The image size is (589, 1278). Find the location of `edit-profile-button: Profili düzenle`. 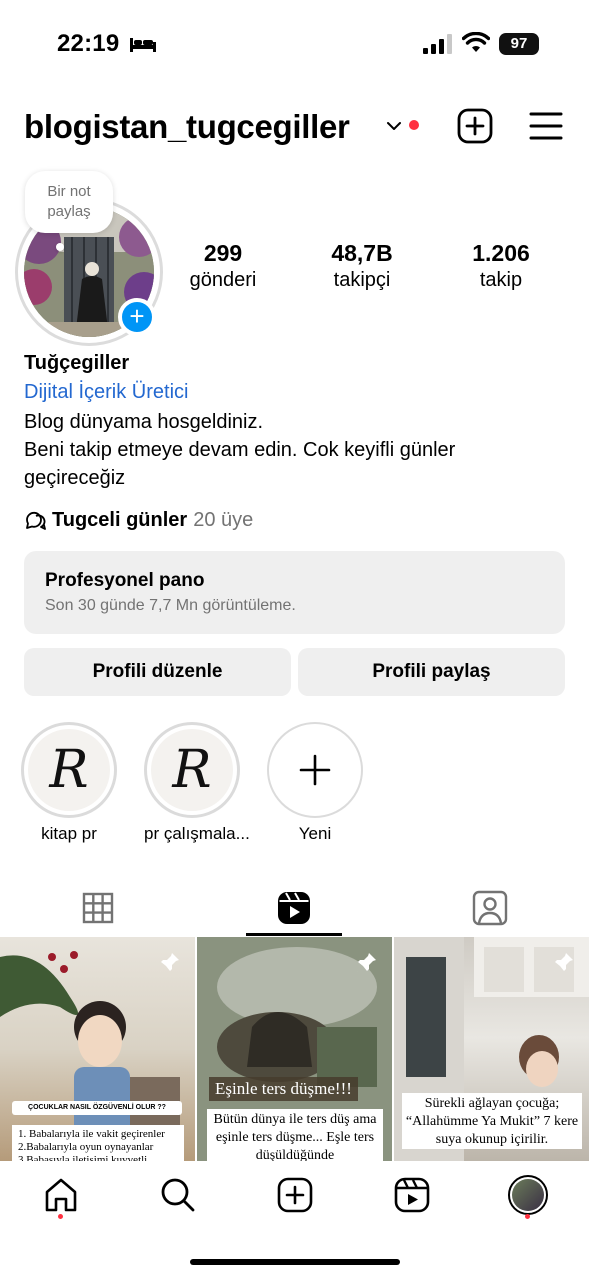

edit-profile-button: Profili düzenle is located at coordinates (157, 672).